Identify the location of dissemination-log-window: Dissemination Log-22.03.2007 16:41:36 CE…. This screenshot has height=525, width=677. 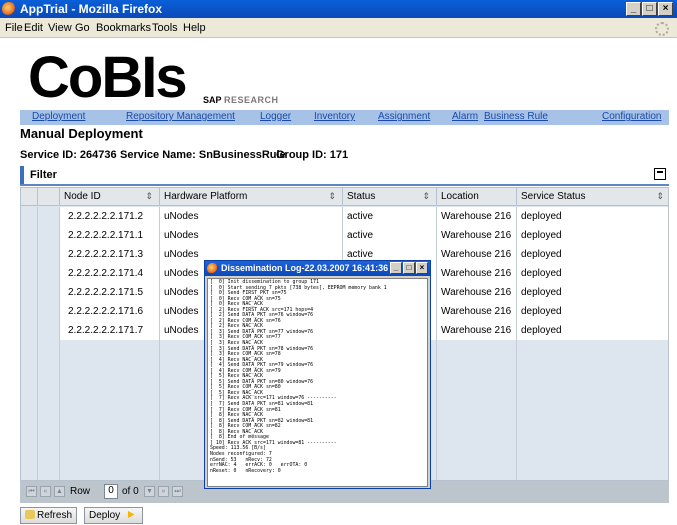
(317, 374).